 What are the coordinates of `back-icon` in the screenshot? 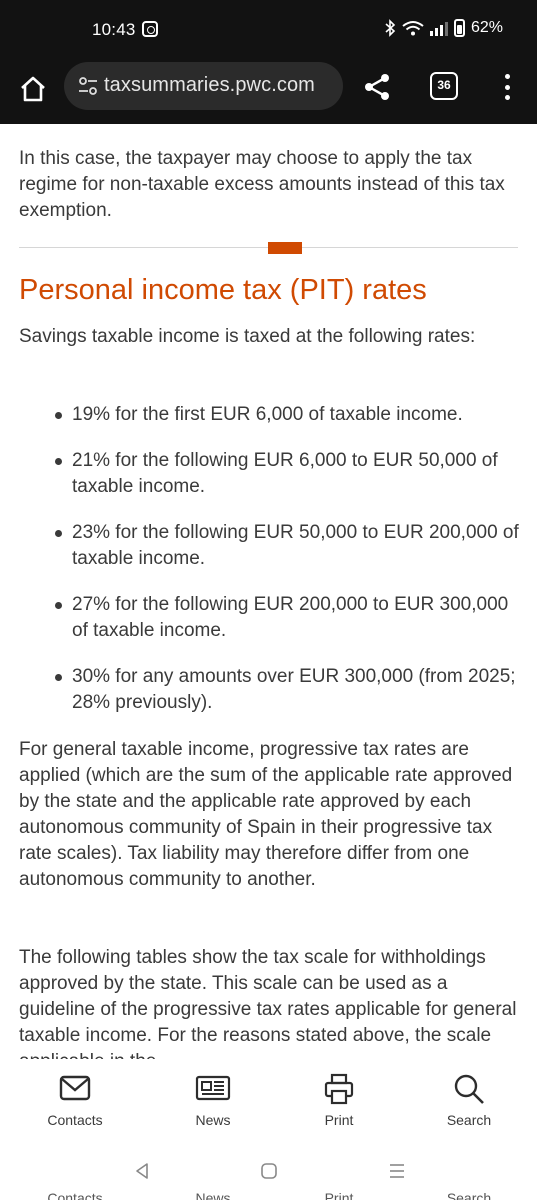 It's located at (142, 1171).